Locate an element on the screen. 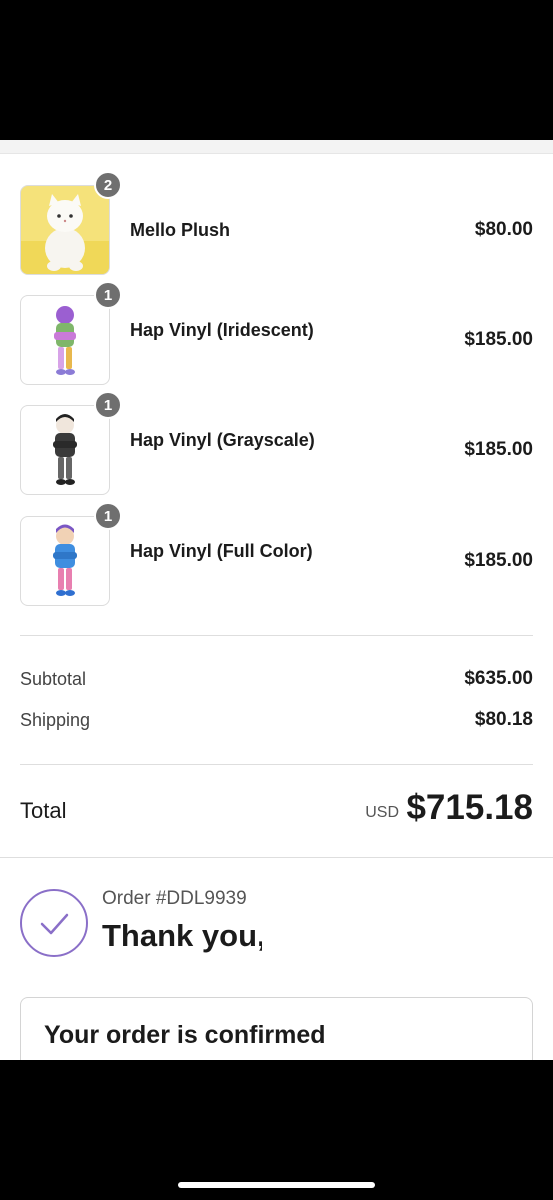  item-name: Hap Vinyl (Grayscale) is located at coordinates (222, 440).